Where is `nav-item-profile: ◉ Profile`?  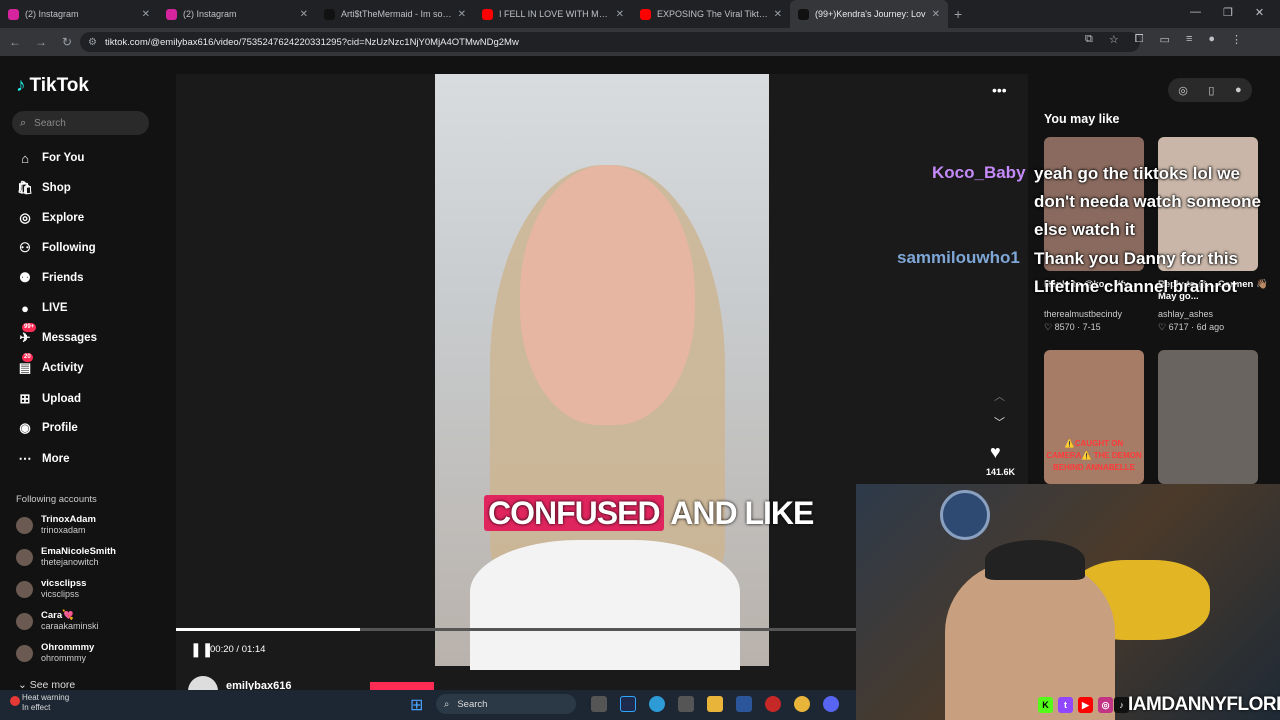 nav-item-profile: ◉ Profile is located at coordinates (46, 428).